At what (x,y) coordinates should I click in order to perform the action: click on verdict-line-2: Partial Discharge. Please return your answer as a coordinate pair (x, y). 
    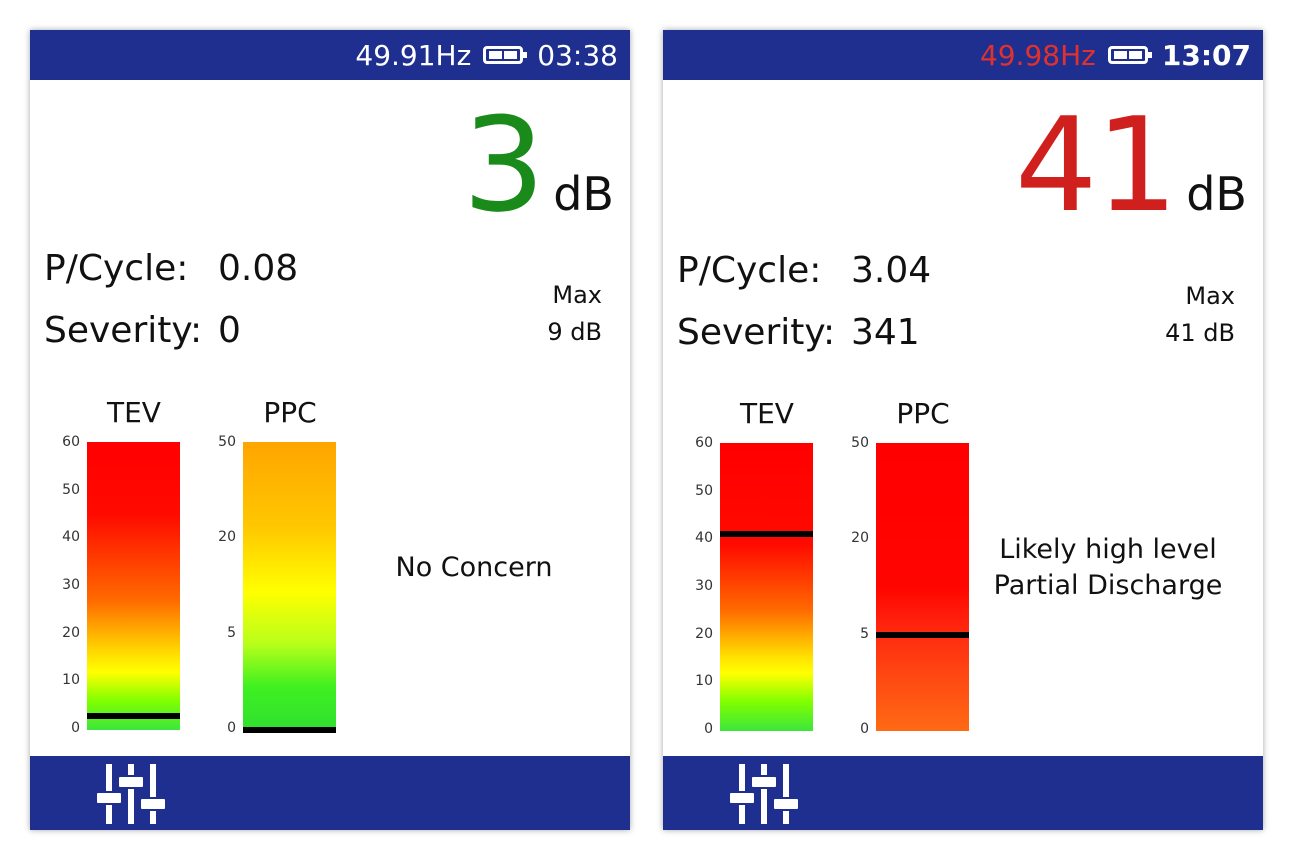
    Looking at the image, I should click on (1108, 586).